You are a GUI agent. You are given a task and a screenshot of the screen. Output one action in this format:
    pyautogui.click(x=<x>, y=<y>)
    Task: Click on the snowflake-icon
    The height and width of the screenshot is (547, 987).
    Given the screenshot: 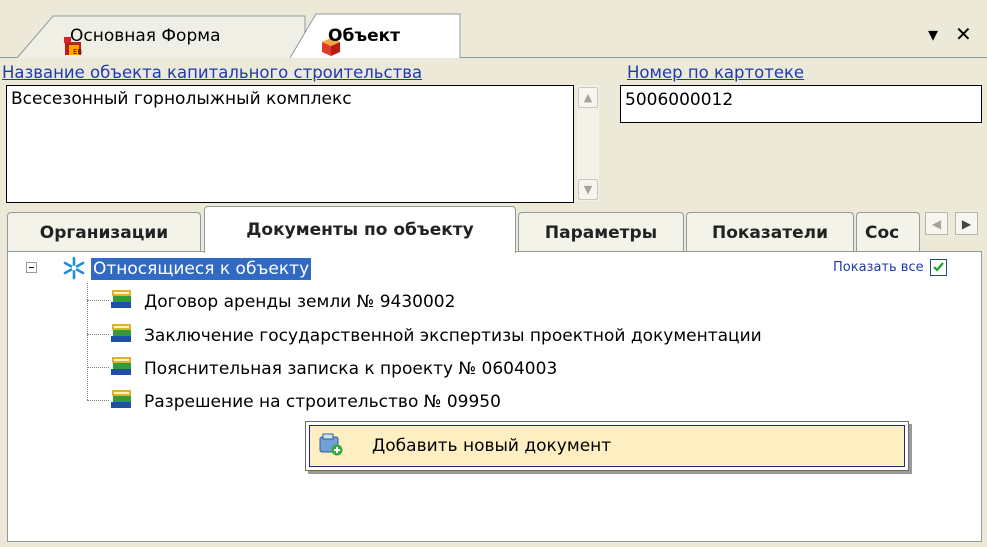 What is the action you would take?
    pyautogui.click(x=74, y=270)
    